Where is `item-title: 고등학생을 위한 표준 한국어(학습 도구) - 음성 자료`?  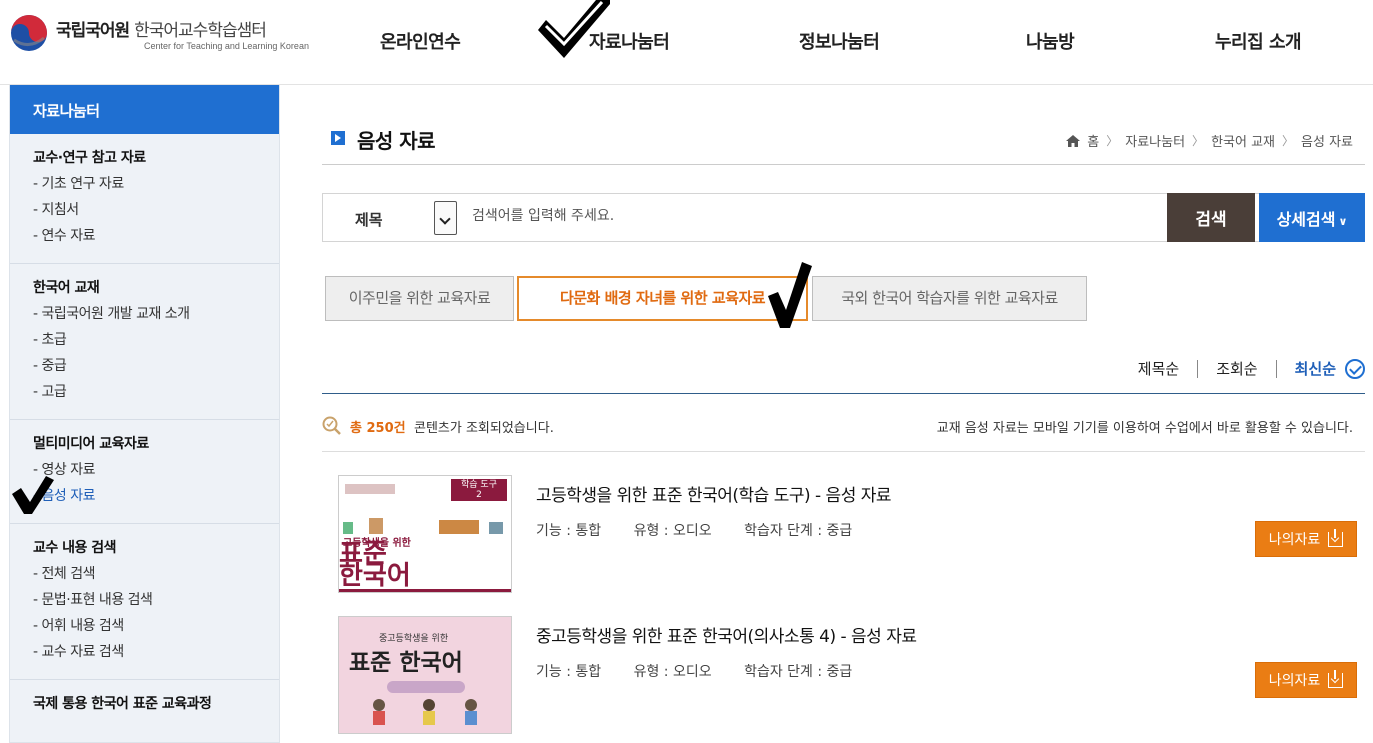
item-title: 고등학생을 위한 표준 한국어(학습 도구) - 음성 자료 is located at coordinates (714, 493).